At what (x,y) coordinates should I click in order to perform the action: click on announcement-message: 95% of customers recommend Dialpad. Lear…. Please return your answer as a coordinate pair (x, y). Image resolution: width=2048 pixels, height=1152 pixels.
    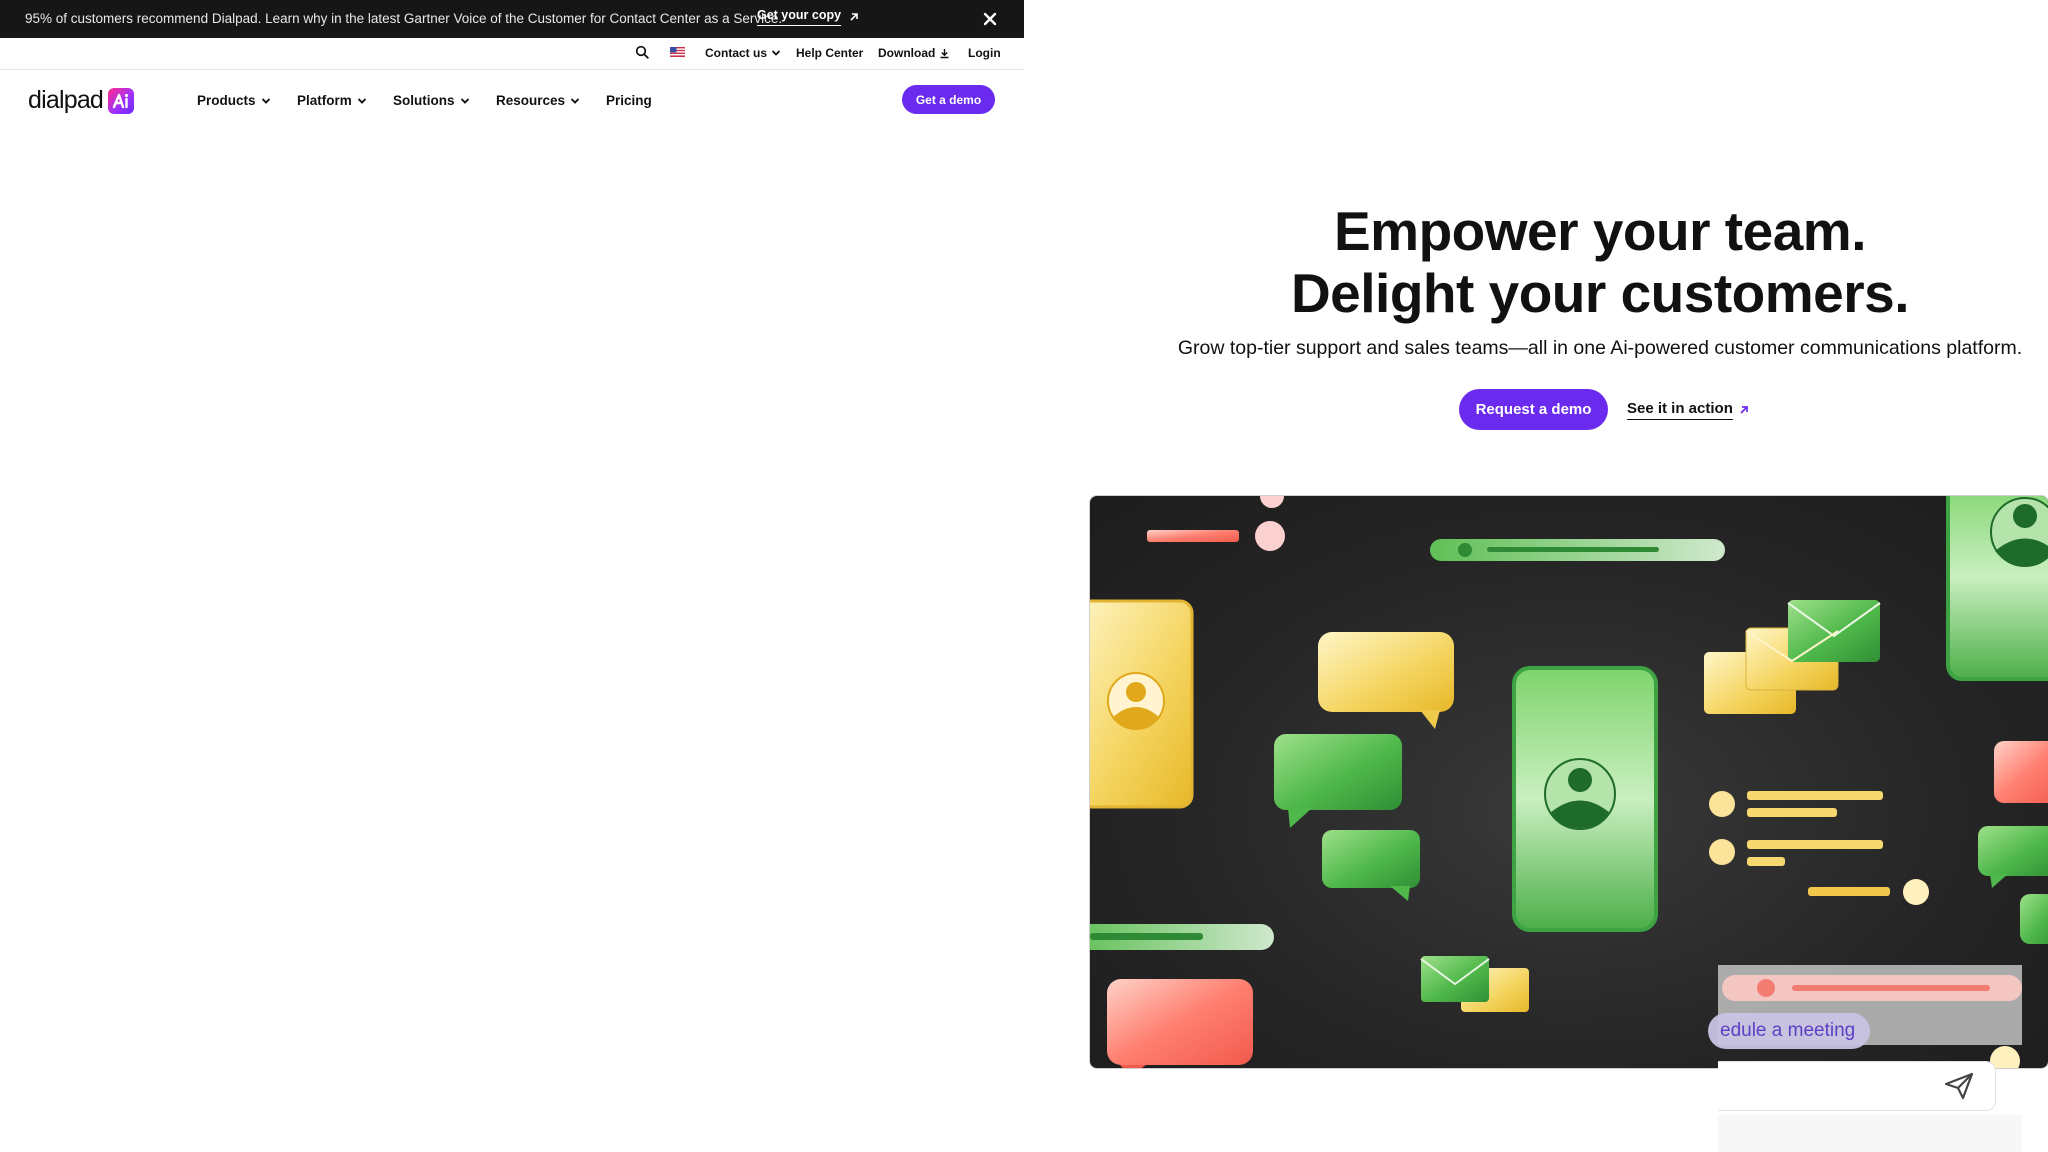
    Looking at the image, I should click on (404, 18).